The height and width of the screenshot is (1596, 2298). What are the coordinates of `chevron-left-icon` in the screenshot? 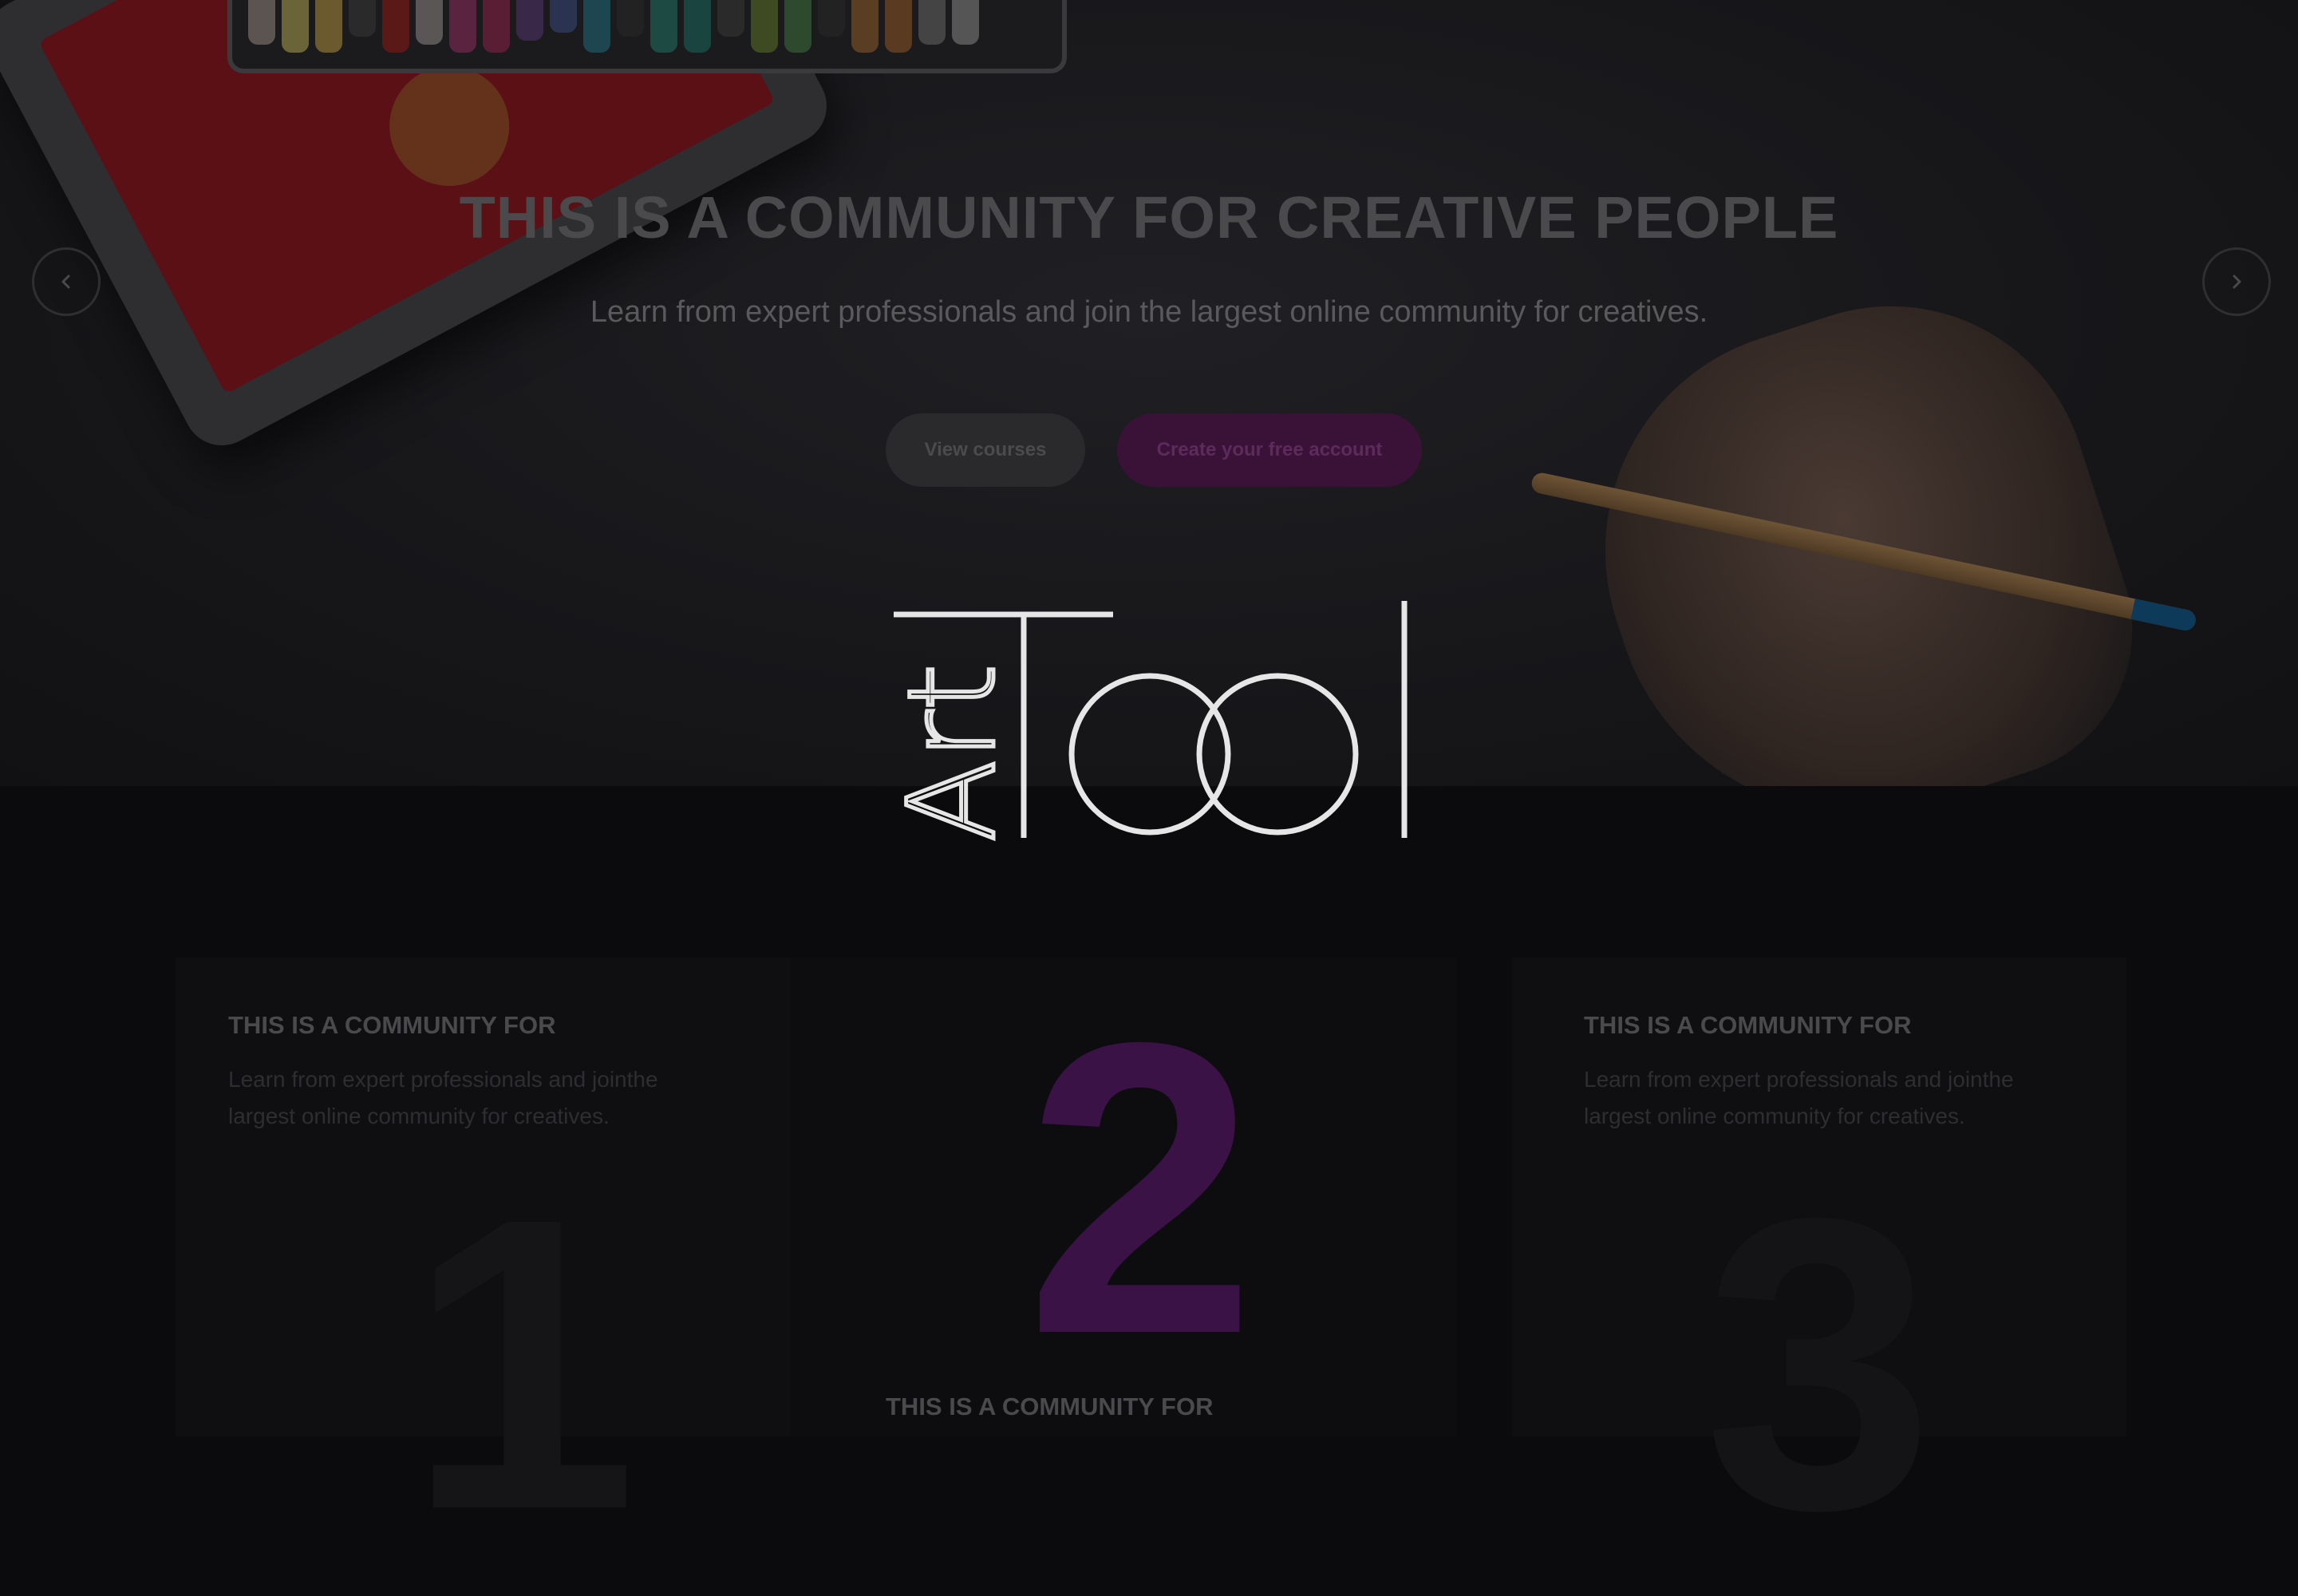 It's located at (65, 282).